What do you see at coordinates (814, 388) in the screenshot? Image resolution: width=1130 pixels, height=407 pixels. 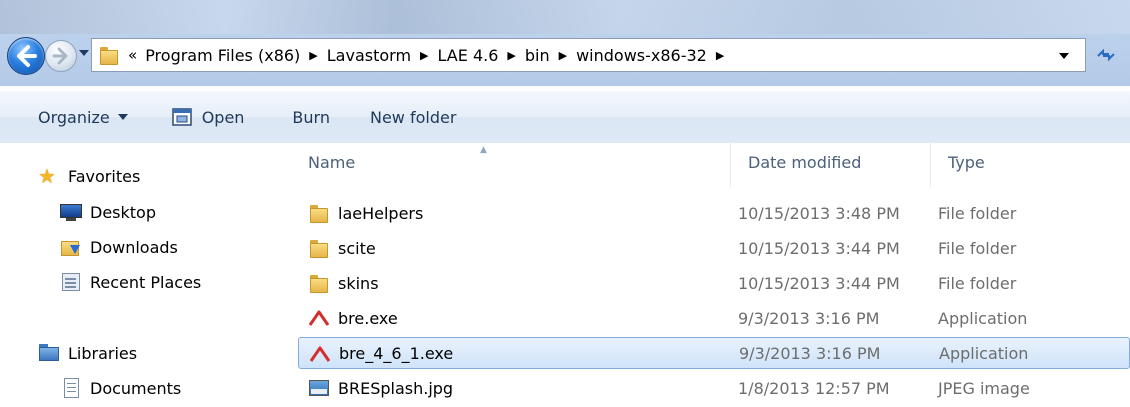 I see `file-date-modified: 1/8/2013 12:57 PM` at bounding box center [814, 388].